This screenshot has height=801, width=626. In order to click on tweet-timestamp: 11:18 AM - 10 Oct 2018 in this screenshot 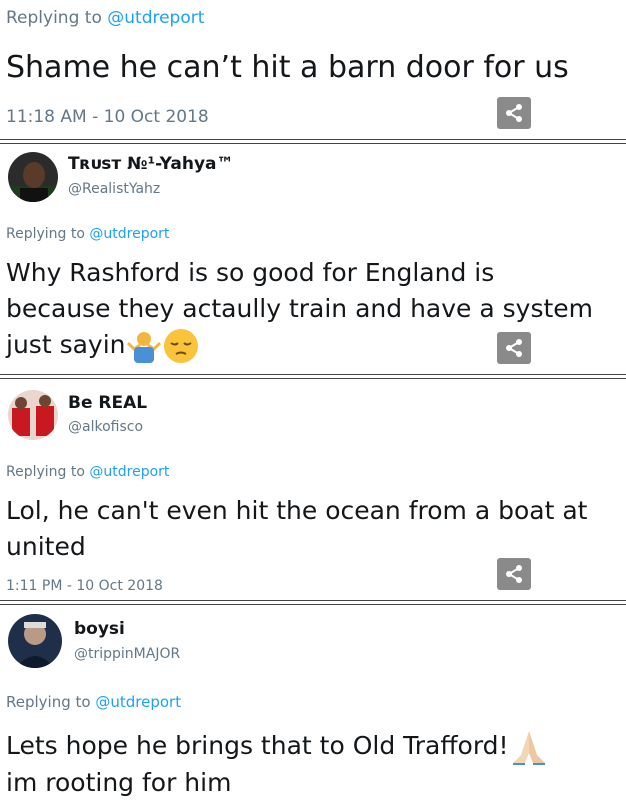, I will do `click(107, 117)`.